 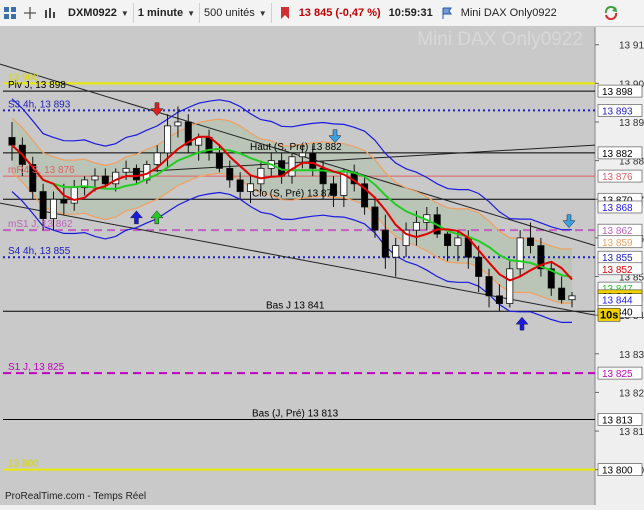 I want to click on price-axis-box-label: 13 844, so click(x=617, y=301).